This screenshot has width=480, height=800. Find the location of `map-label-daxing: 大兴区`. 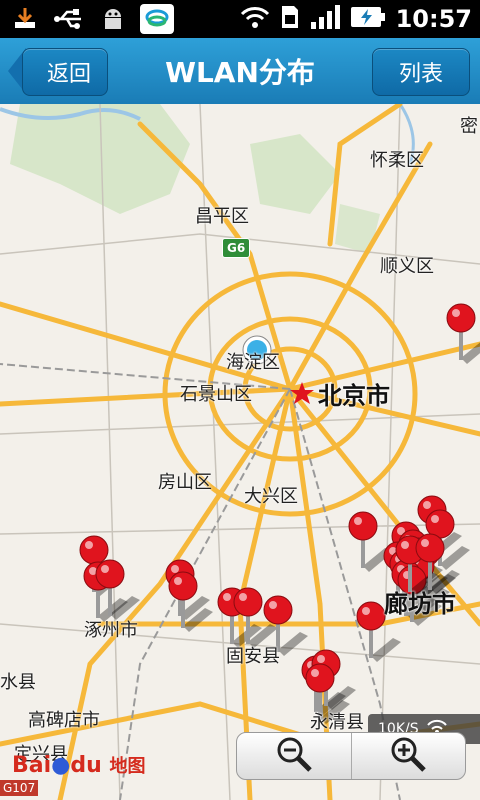

map-label-daxing: 大兴区 is located at coordinates (271, 496).